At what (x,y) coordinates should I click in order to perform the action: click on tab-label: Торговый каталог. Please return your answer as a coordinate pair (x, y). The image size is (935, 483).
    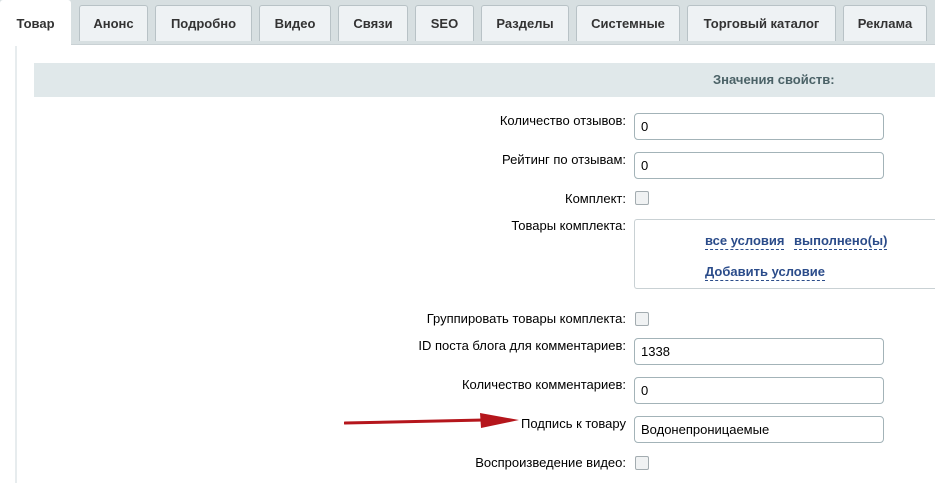
    Looking at the image, I should click on (761, 23).